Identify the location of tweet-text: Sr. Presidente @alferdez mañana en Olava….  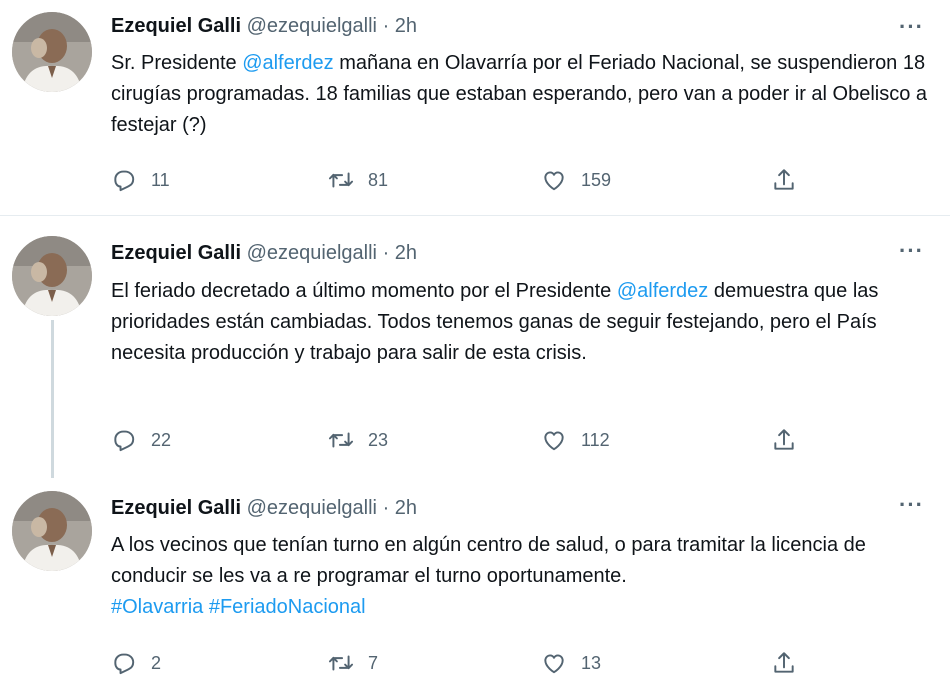
(521, 94).